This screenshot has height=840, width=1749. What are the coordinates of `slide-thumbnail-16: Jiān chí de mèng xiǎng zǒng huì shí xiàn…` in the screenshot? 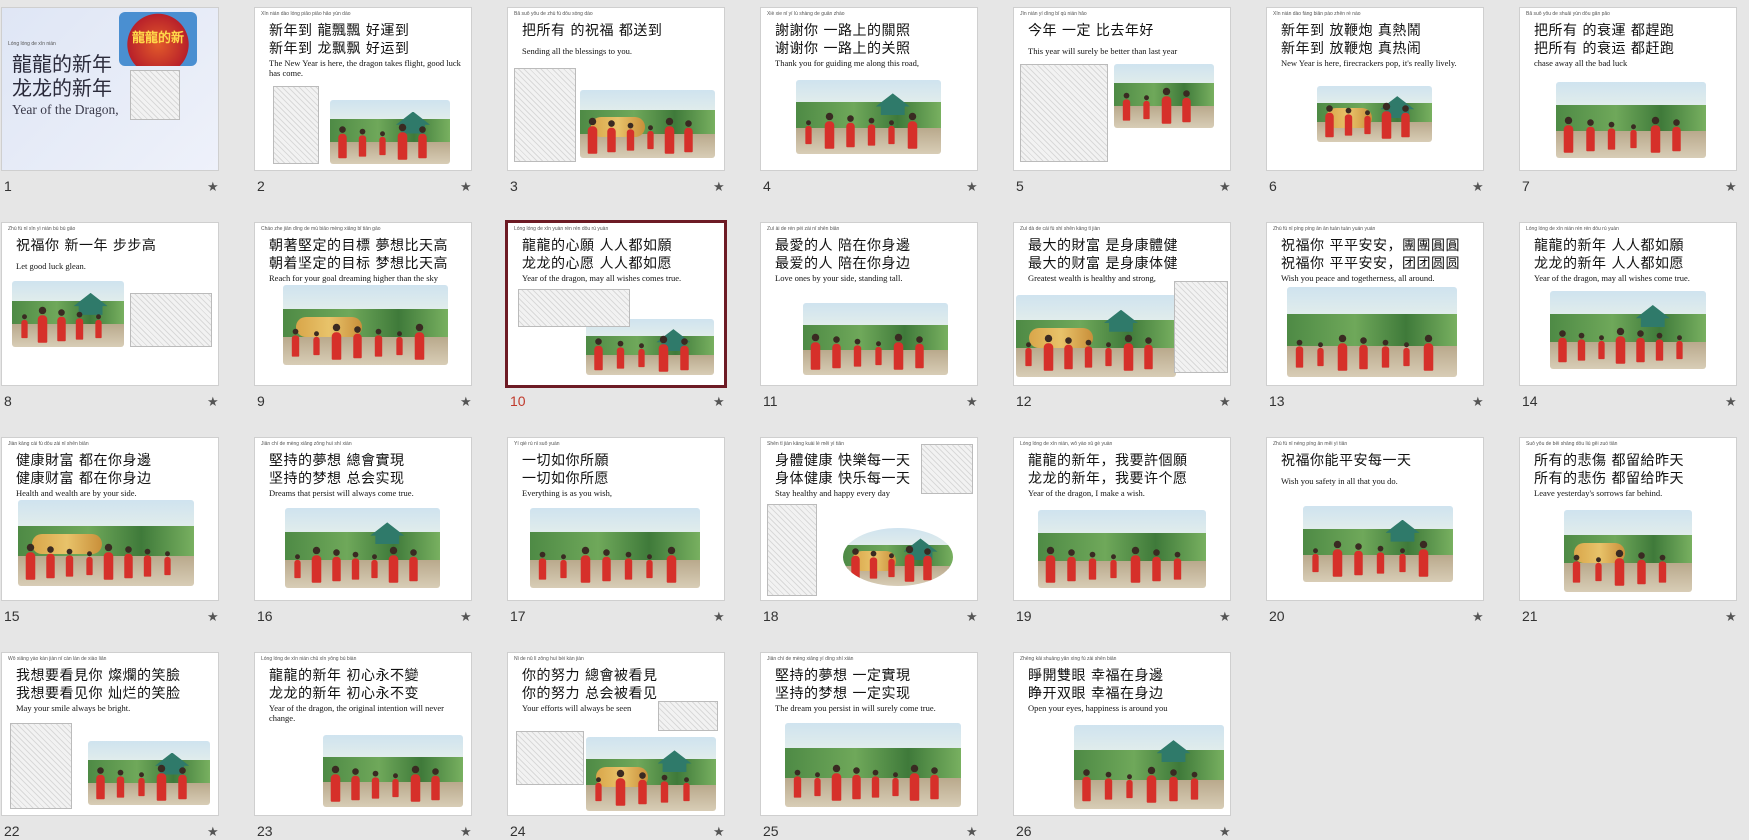 It's located at (363, 519).